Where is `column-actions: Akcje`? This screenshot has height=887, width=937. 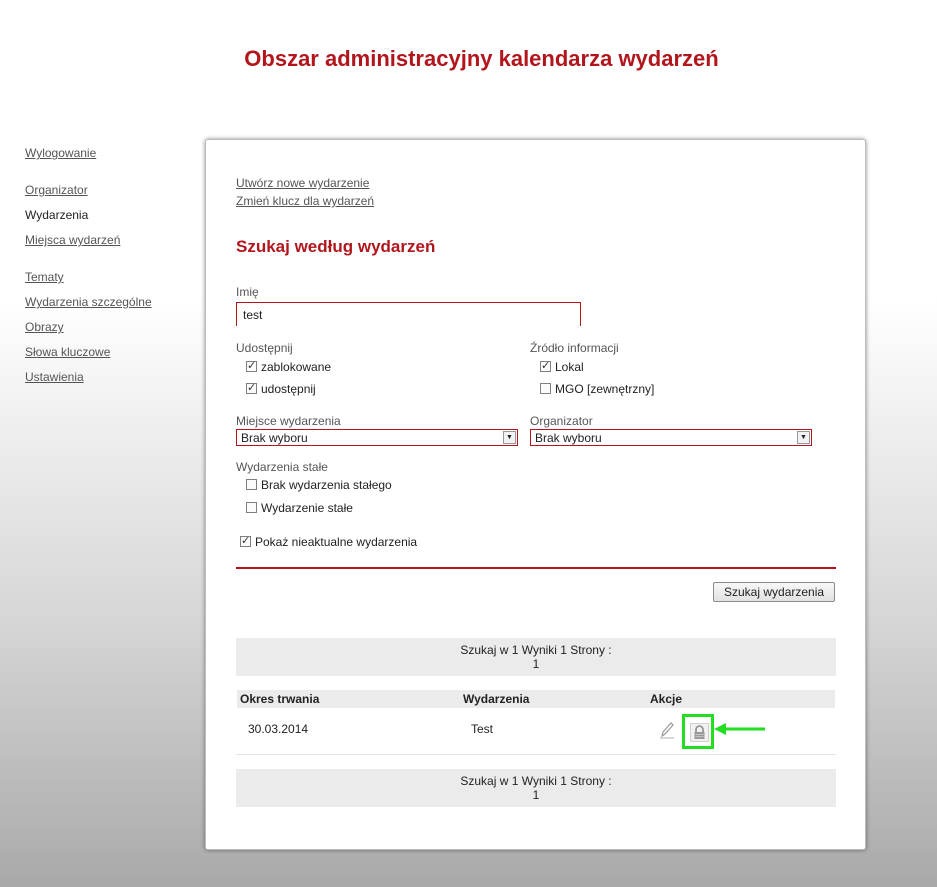
column-actions: Akcje is located at coordinates (666, 699).